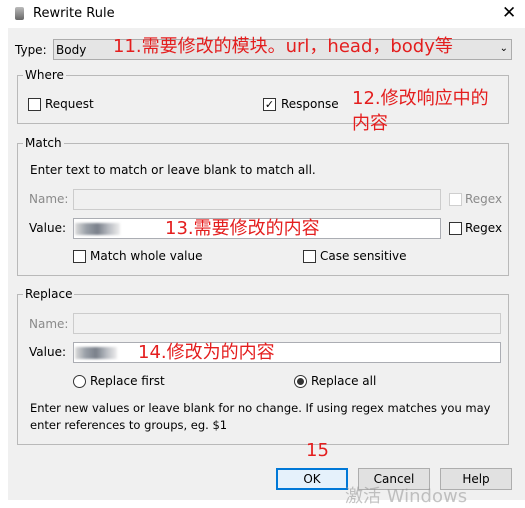  Describe the element at coordinates (79, 256) in the screenshot. I see `match-whole-checkbox` at that location.